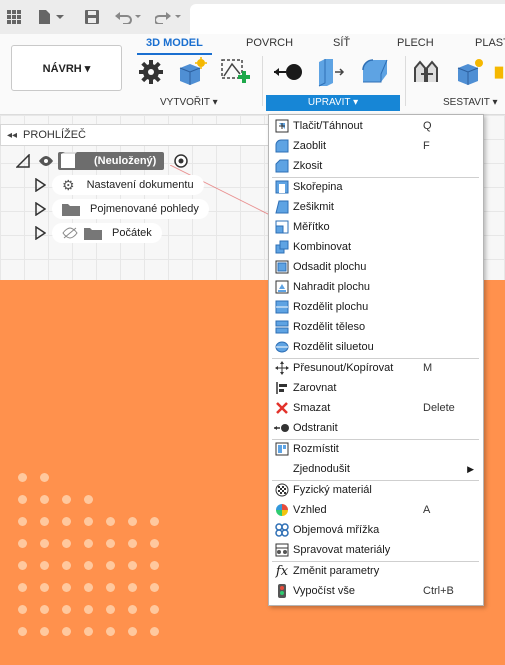  I want to click on browser-item-origin: Počátek, so click(98, 233).